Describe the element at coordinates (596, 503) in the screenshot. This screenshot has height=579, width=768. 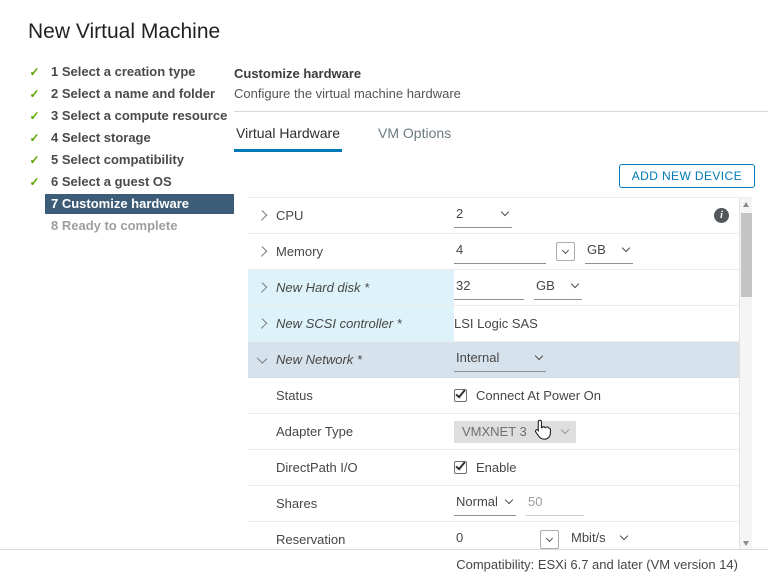
I see `row-shares-control-zone: Normal` at that location.